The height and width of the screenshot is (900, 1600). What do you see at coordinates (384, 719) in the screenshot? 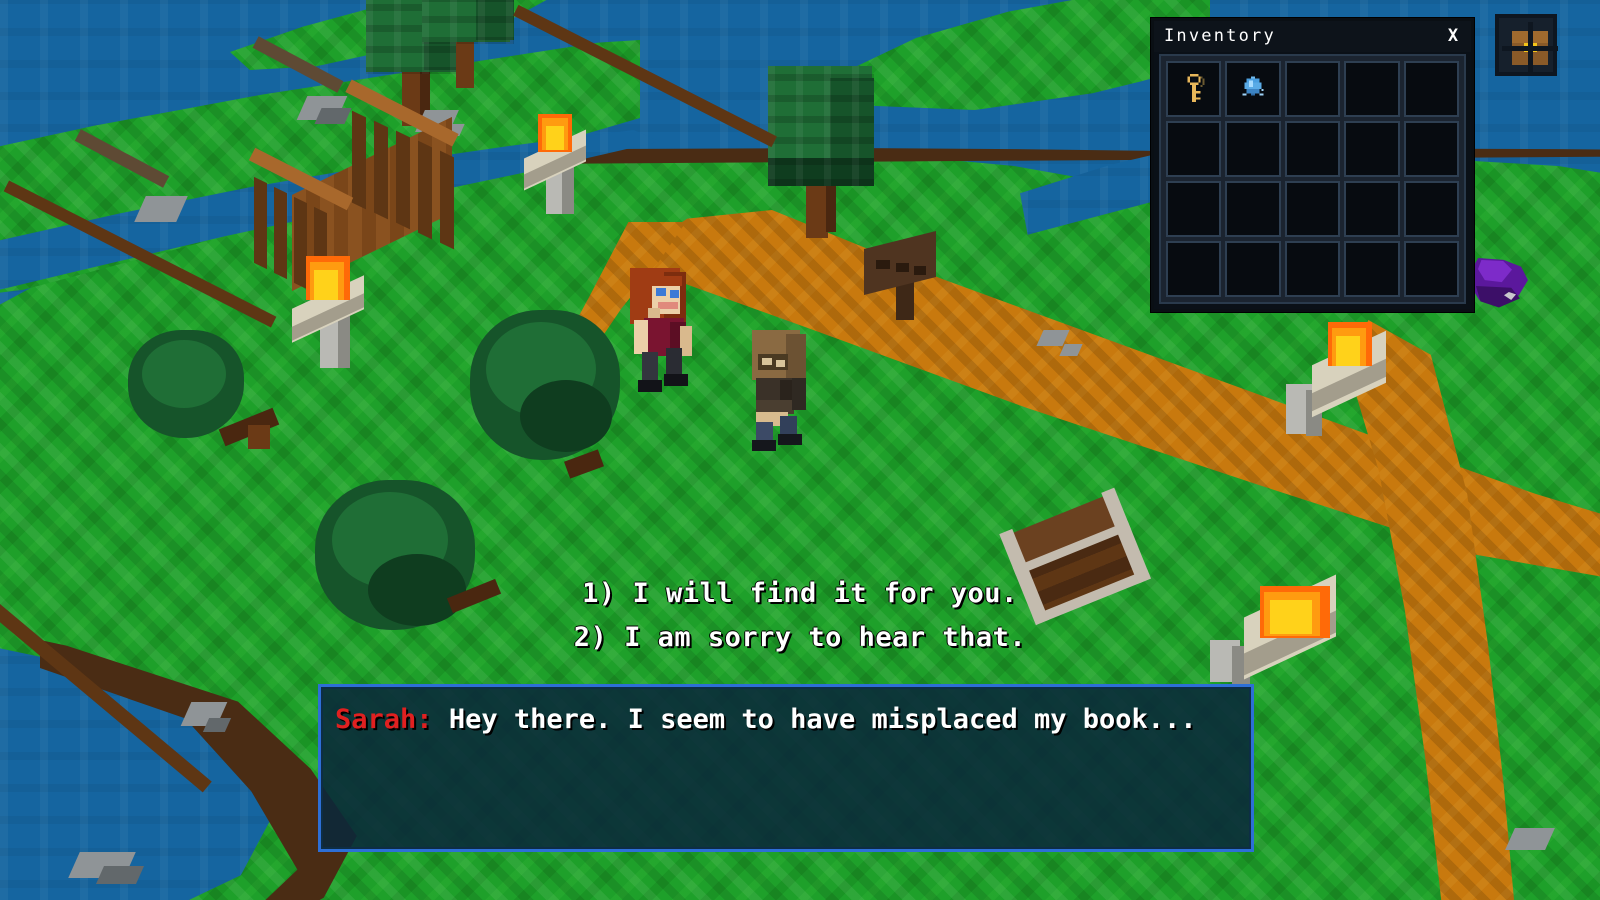
I see `speaker-name: Sarah:` at bounding box center [384, 719].